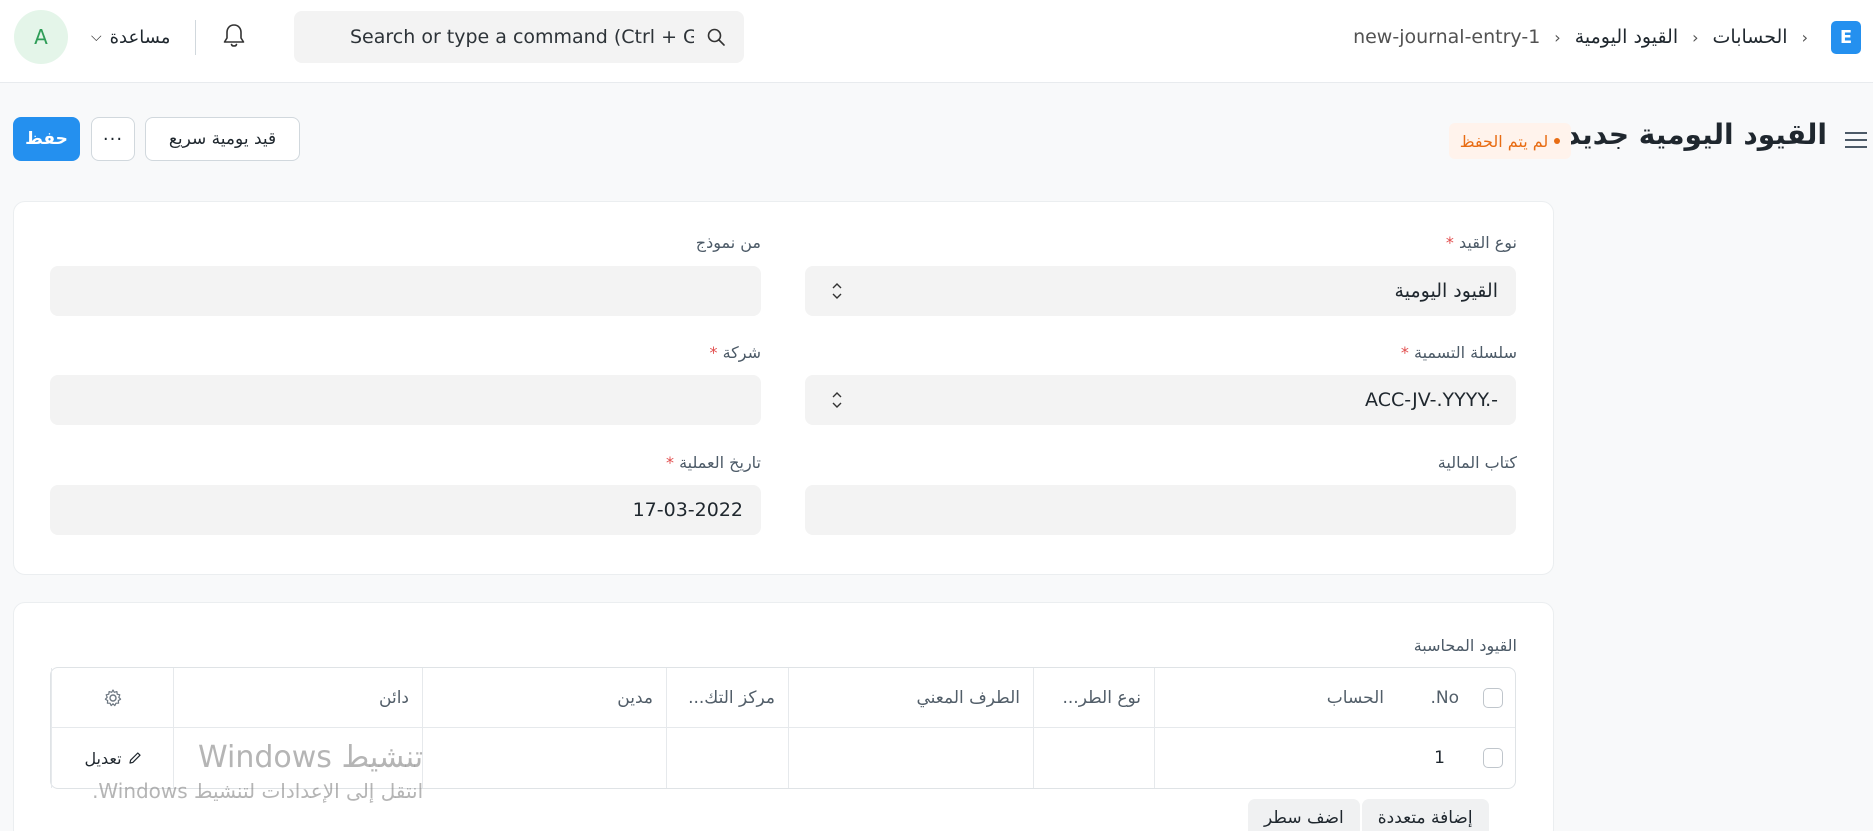 This screenshot has width=1873, height=831. Describe the element at coordinates (728, 242) in the screenshot. I see `from-template-label: من نموذج` at that location.